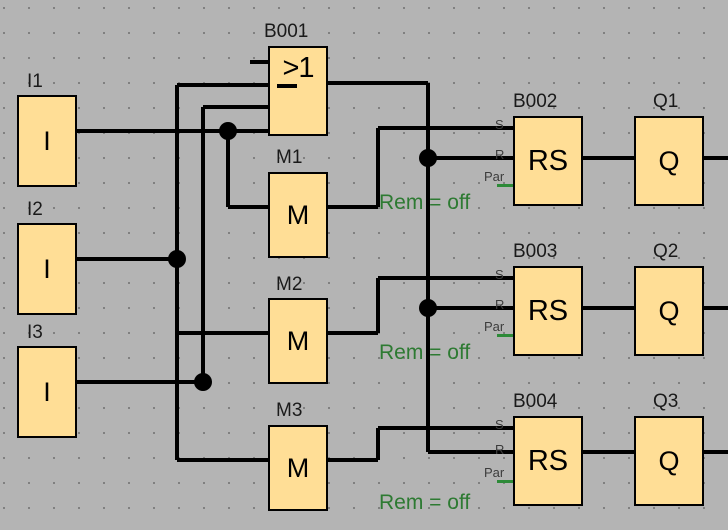 Image resolution: width=728 pixels, height=530 pixels. What do you see at coordinates (428, 308) in the screenshot?
I see `junction-dot-b003-r` at bounding box center [428, 308].